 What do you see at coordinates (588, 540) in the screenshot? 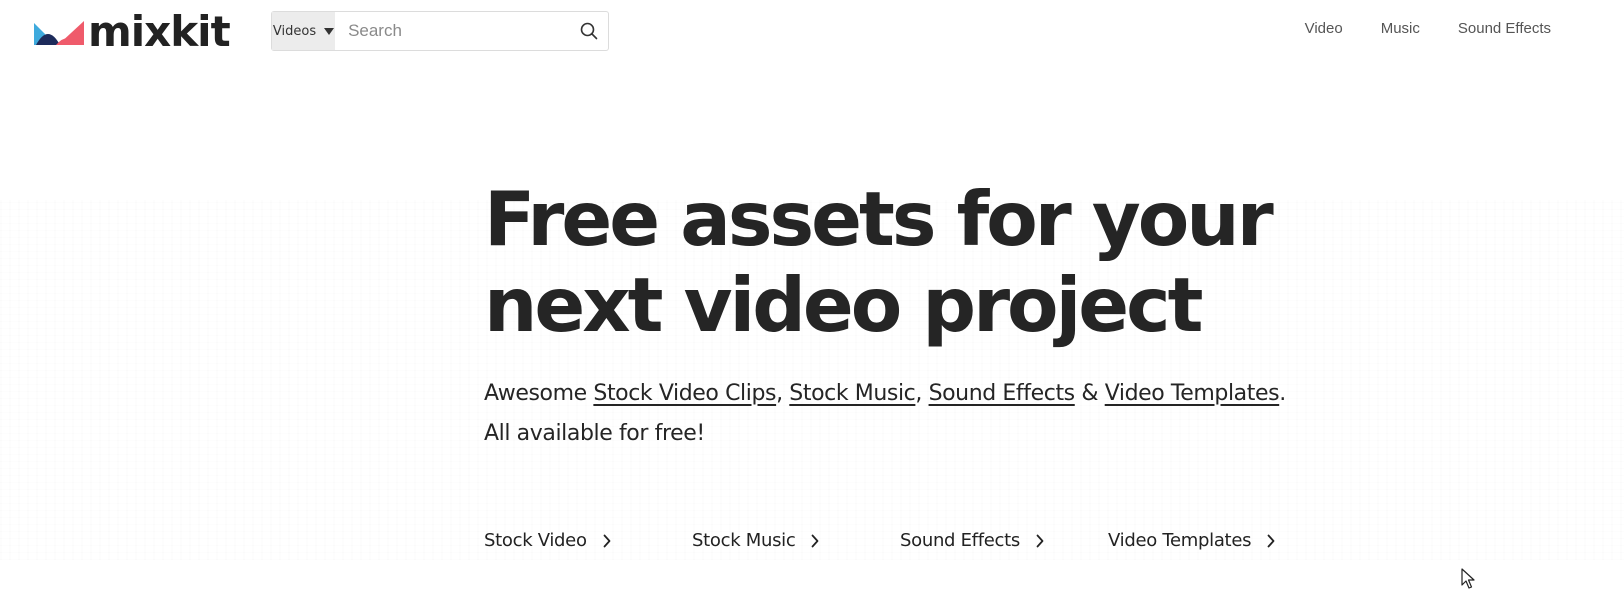
I see `category-link-stock-video: Stock Video` at bounding box center [588, 540].